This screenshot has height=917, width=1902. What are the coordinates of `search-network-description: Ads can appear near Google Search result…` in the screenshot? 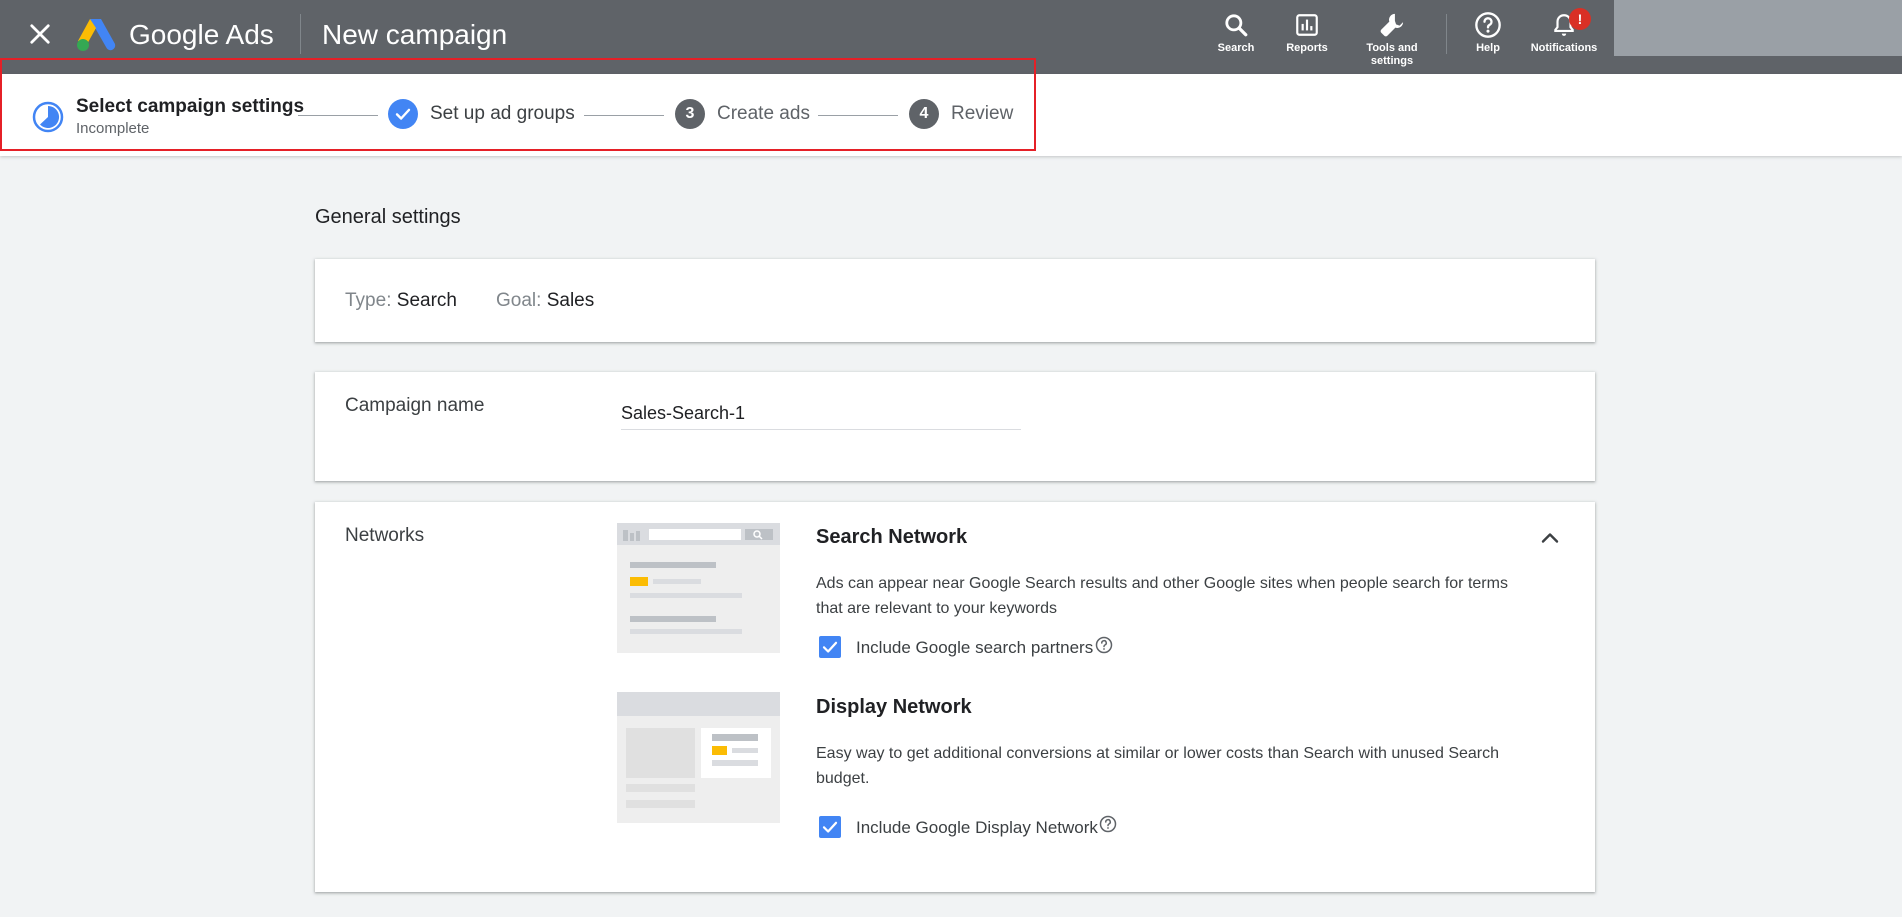 It's located at (1162, 596).